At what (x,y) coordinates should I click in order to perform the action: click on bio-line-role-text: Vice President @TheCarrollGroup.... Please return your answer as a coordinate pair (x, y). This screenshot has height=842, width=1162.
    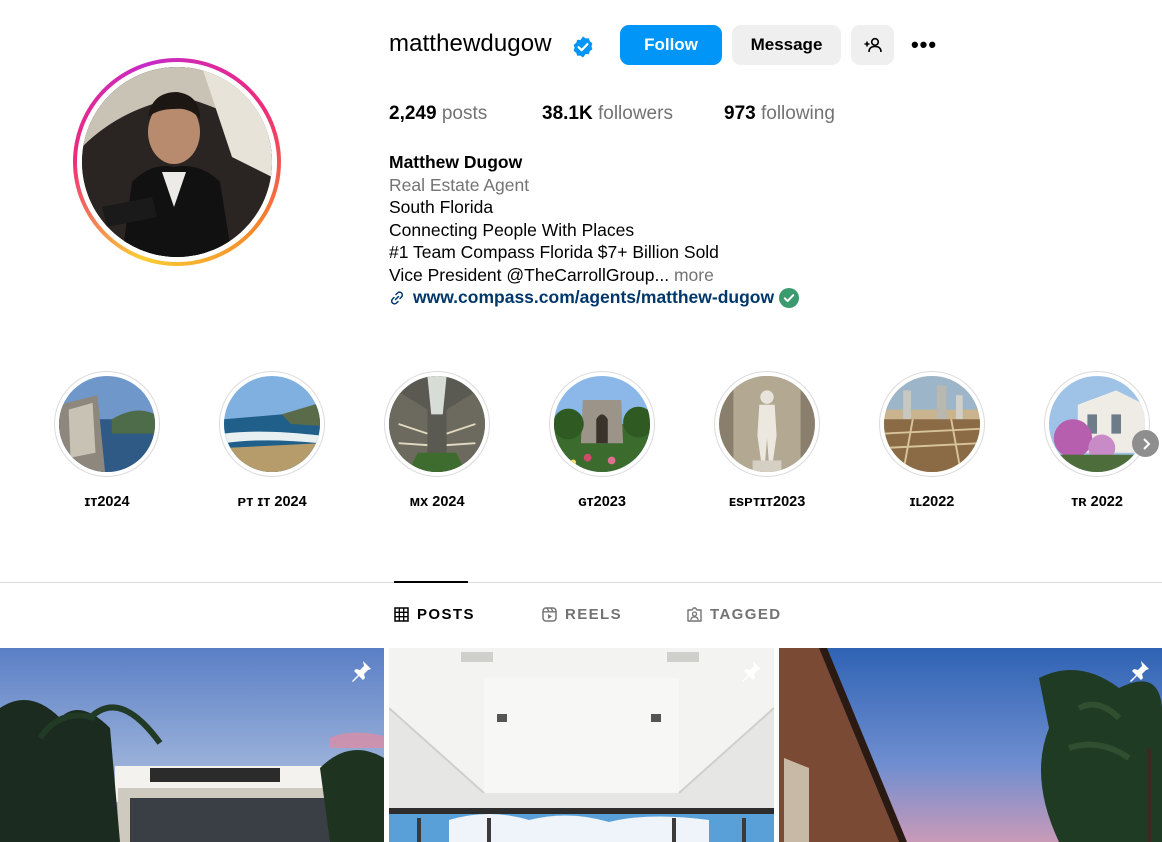
    Looking at the image, I should click on (529, 274).